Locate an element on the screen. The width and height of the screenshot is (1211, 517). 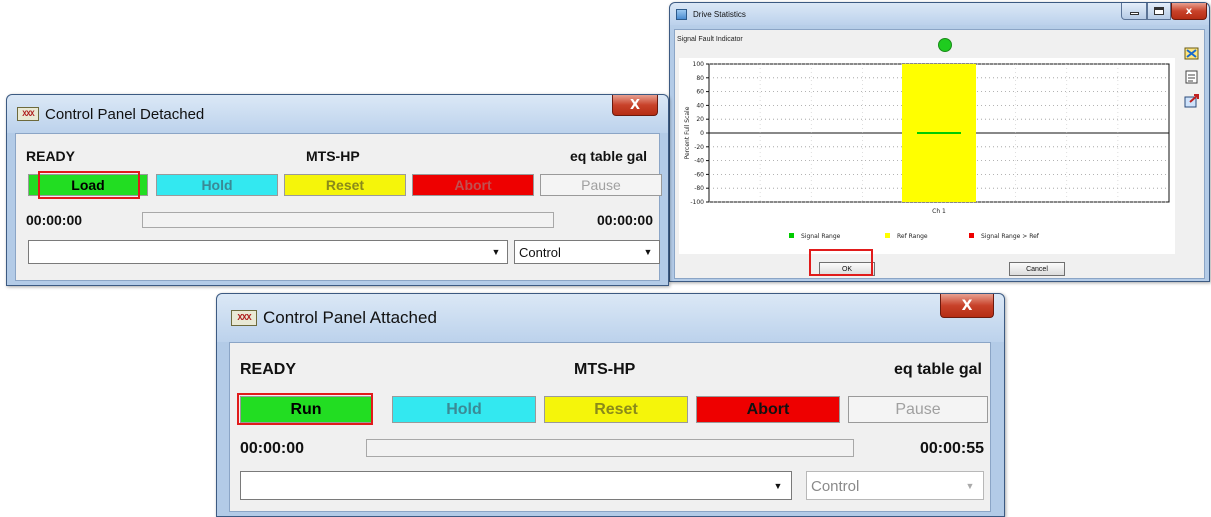
attached-mode-select-value: Control is located at coordinates (835, 486).